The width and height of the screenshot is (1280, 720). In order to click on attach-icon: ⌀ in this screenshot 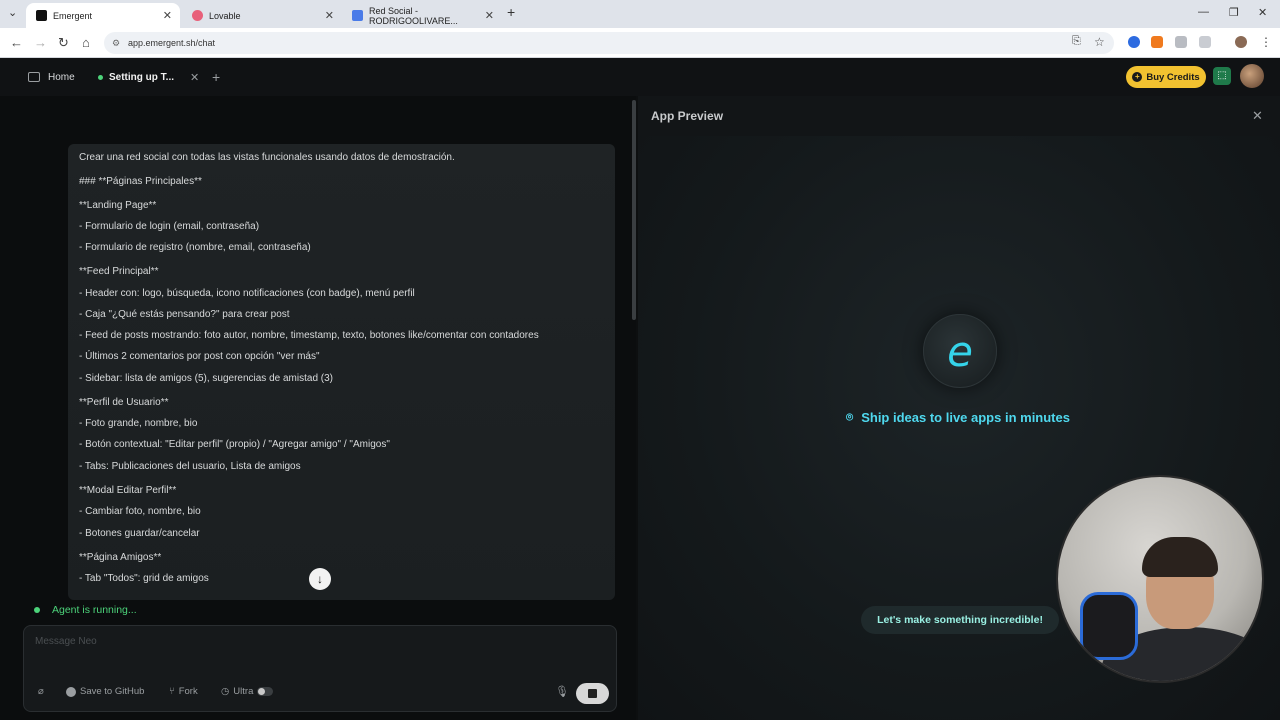, I will do `click(41, 691)`.